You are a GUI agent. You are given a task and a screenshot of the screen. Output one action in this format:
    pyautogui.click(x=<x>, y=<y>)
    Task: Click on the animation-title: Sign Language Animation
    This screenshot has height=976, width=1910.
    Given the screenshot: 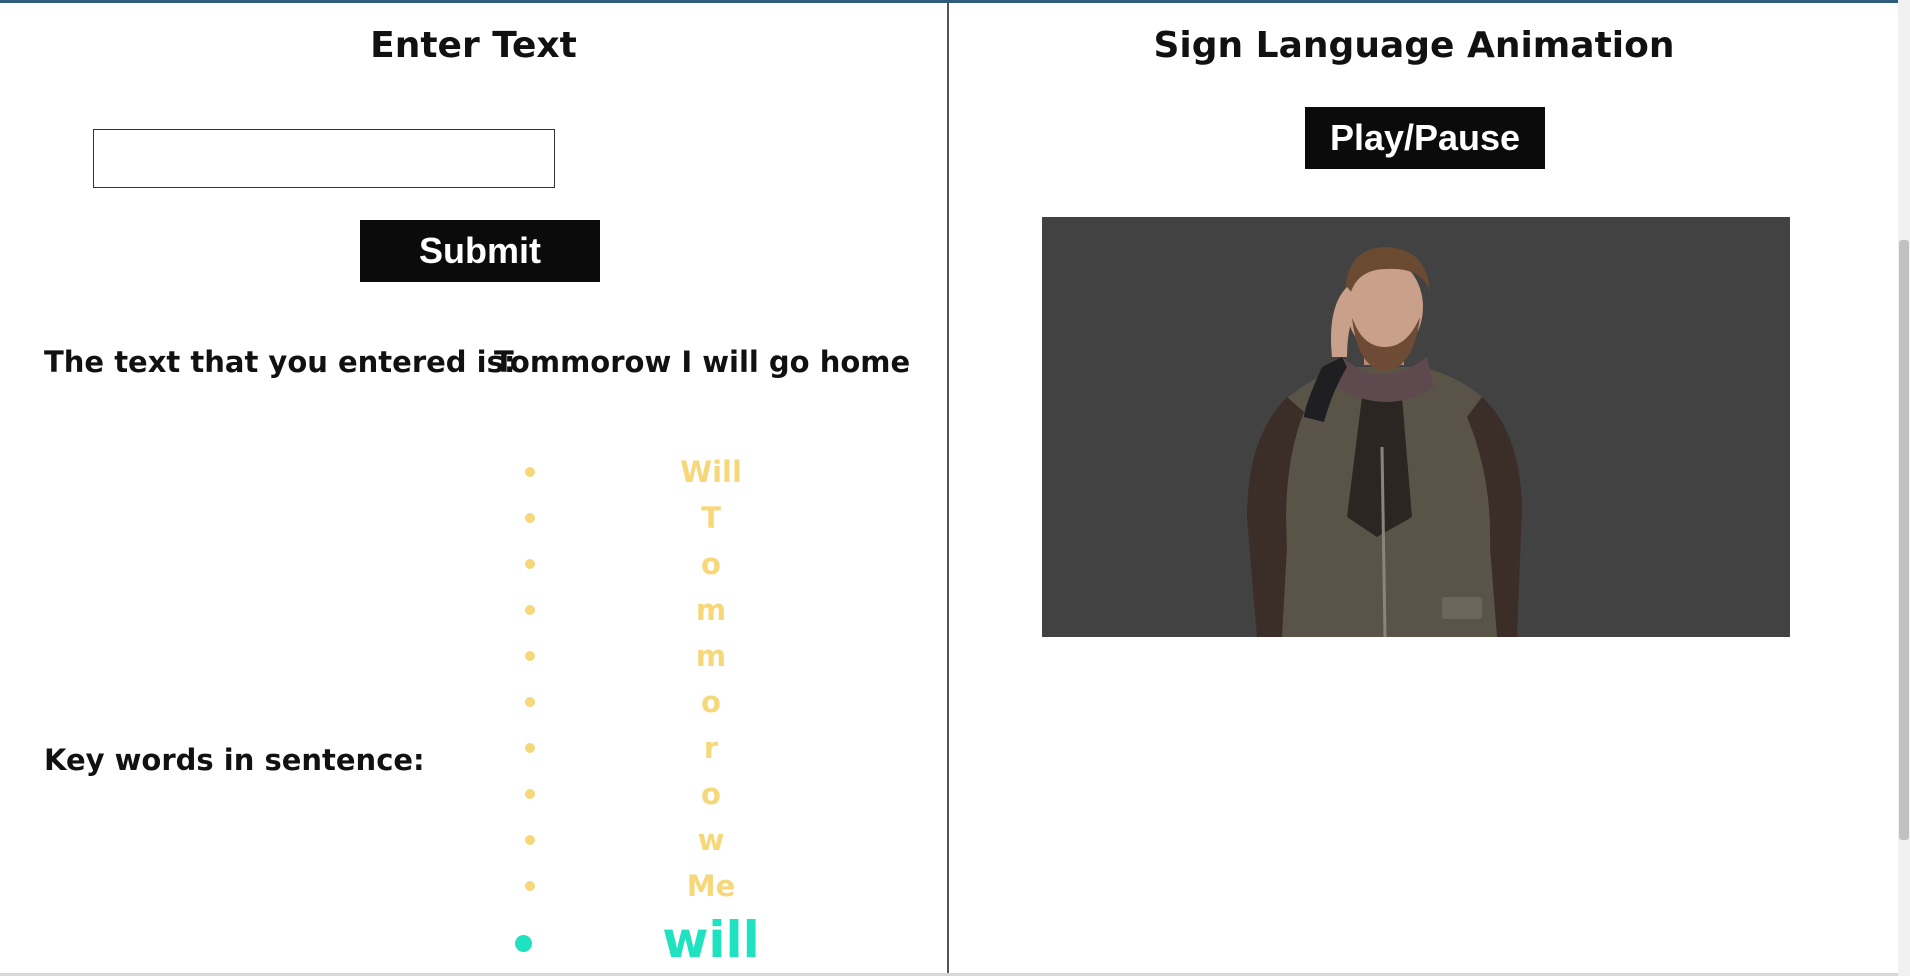 What is the action you would take?
    pyautogui.click(x=1414, y=45)
    